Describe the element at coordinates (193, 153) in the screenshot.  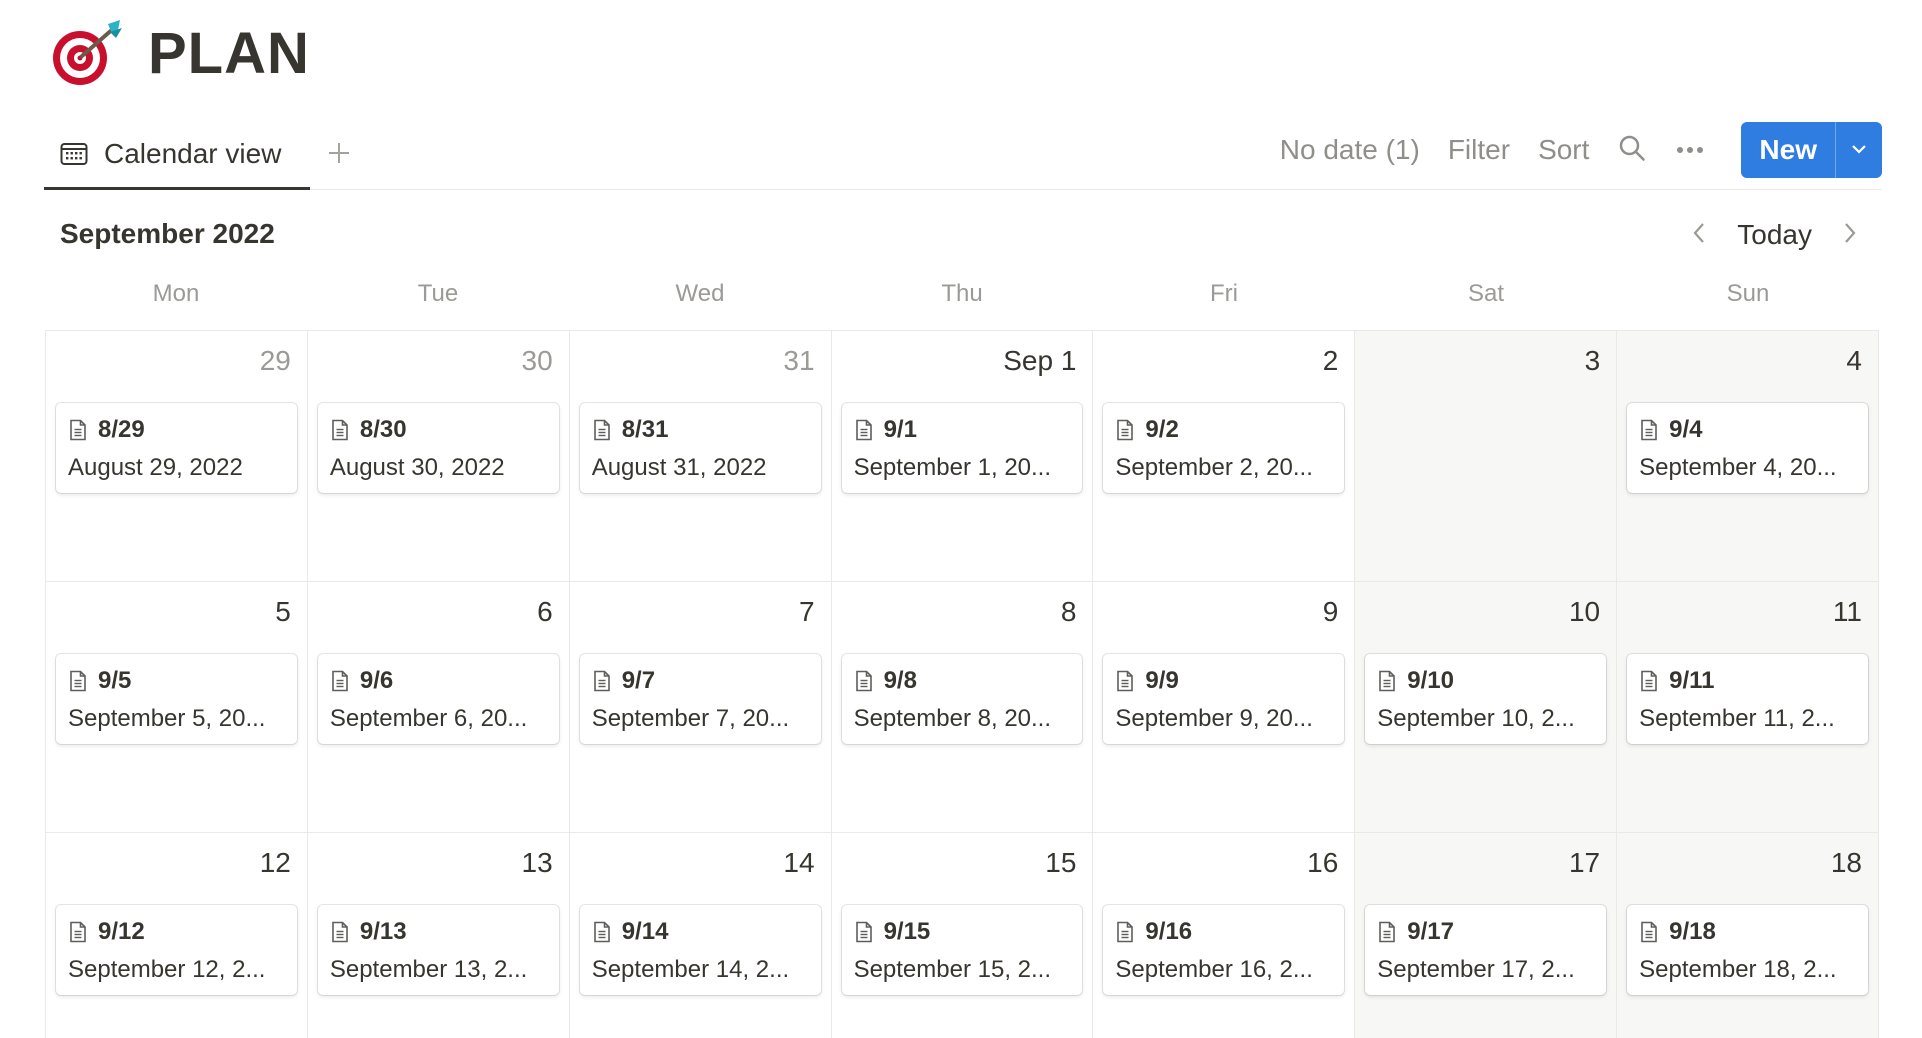
I see `tab-calendar-view-label: Calendar view` at that location.